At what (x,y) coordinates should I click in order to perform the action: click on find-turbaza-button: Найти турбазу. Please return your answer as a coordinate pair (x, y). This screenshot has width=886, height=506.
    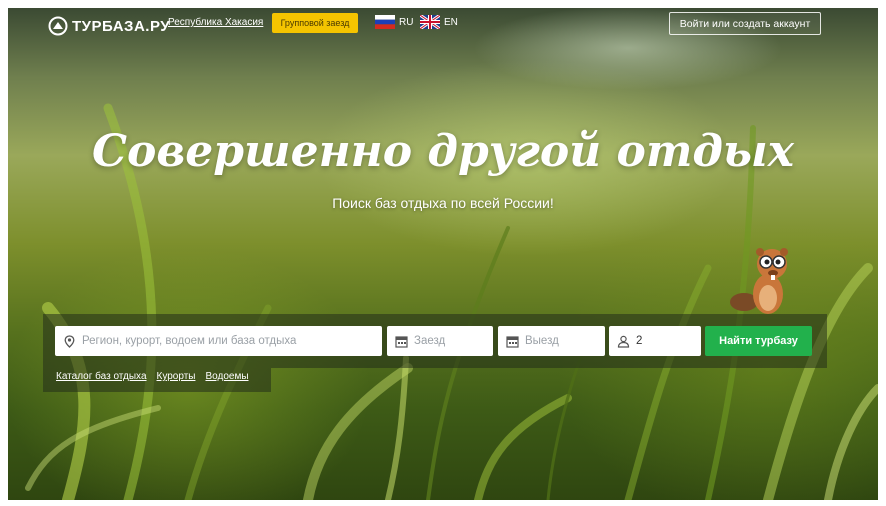
    Looking at the image, I should click on (758, 341).